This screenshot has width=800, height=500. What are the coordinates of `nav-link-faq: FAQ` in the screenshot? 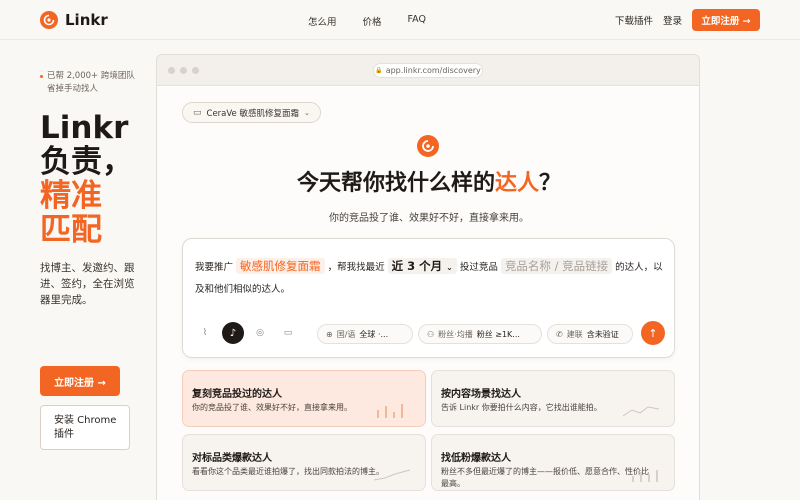 It's located at (417, 21).